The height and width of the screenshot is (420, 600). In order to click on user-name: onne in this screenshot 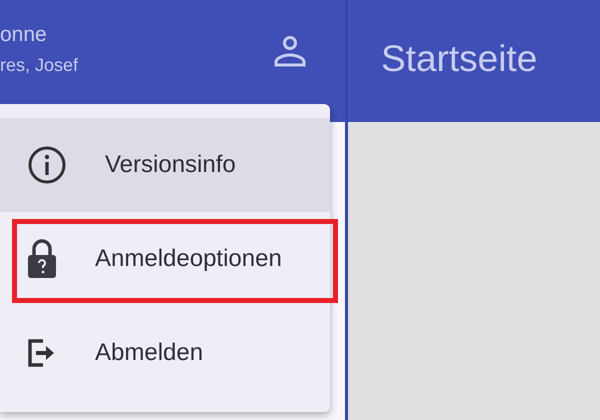, I will do `click(24, 34)`.